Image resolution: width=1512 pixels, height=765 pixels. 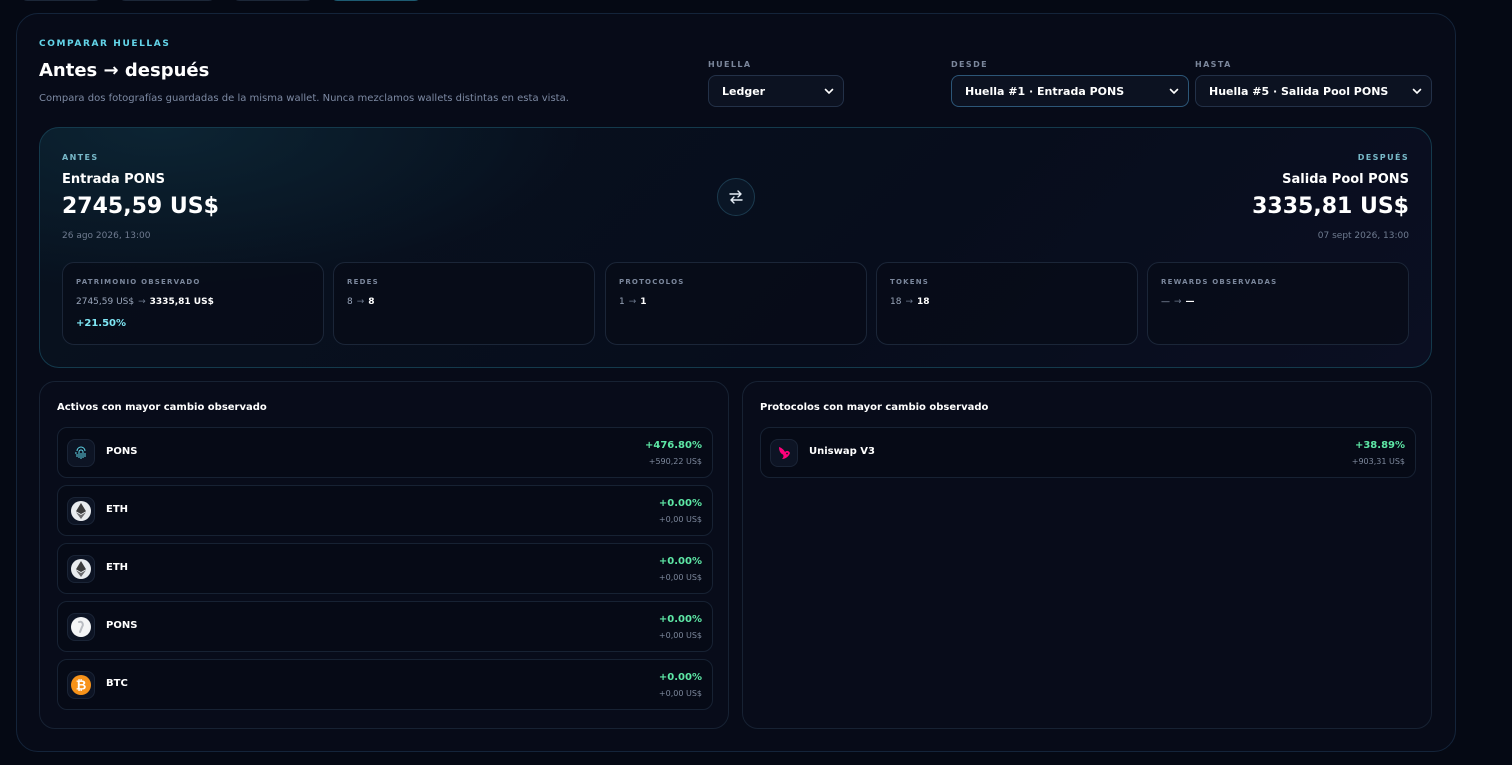 What do you see at coordinates (80, 157) in the screenshot?
I see `before-label: ANTES` at bounding box center [80, 157].